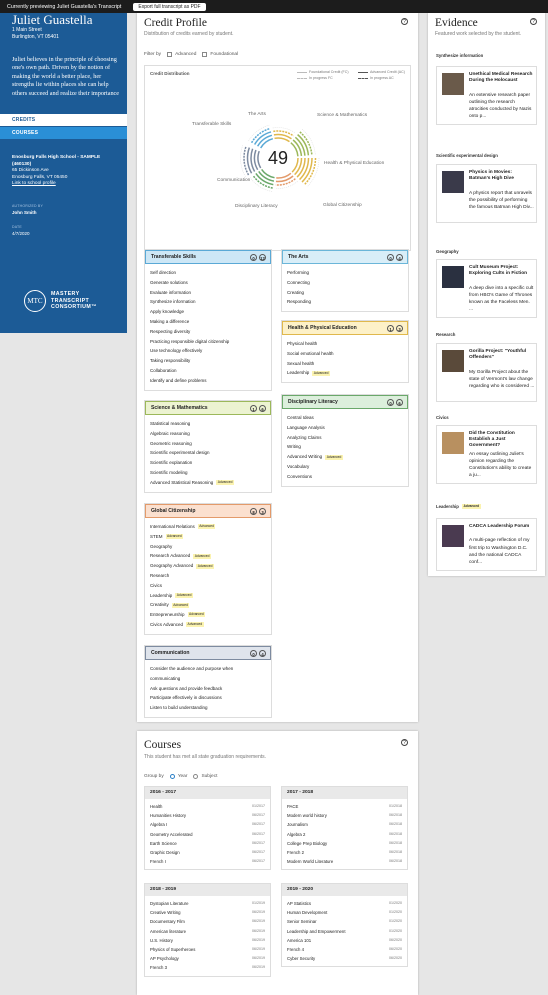 The width and height of the screenshot is (548, 995). What do you see at coordinates (345, 402) in the screenshot?
I see `category-header: Disciplinary Literacy 0 6` at bounding box center [345, 402].